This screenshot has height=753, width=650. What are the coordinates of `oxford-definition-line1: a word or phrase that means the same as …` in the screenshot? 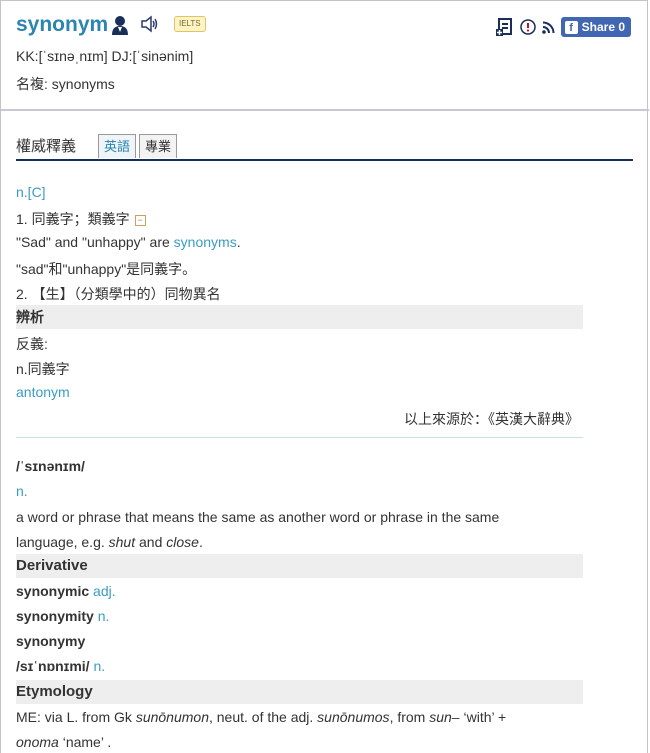 It's located at (258, 517).